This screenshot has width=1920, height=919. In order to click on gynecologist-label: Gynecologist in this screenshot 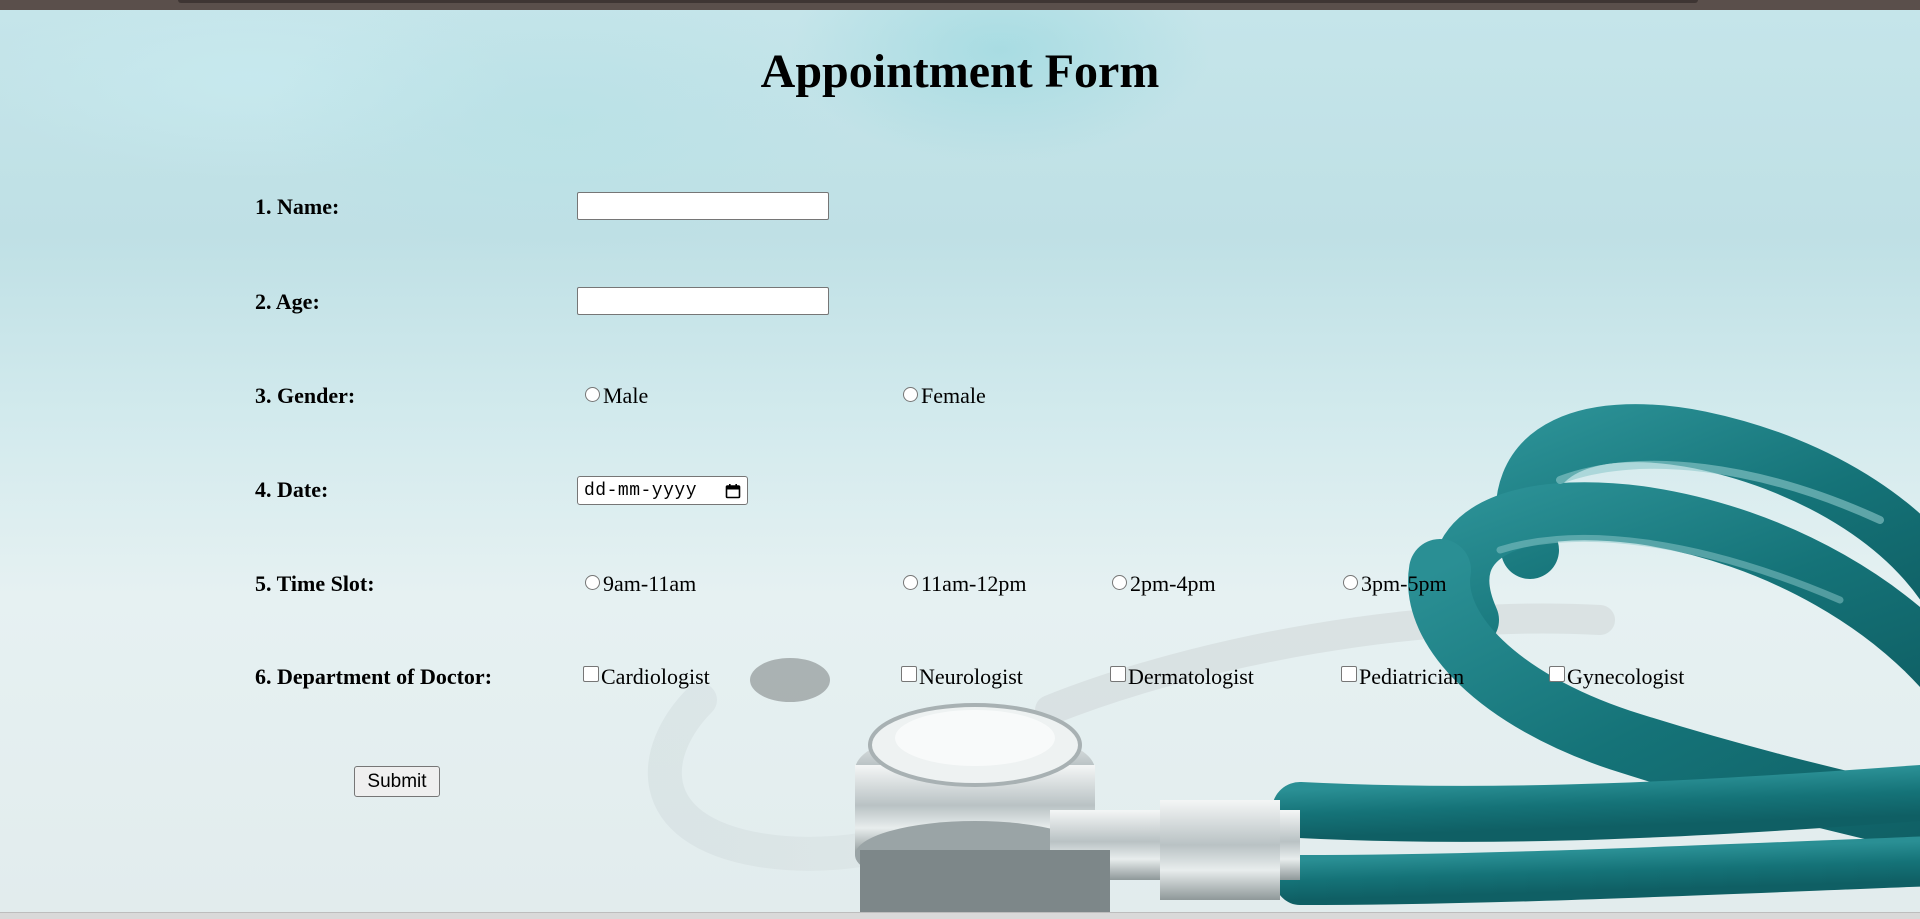, I will do `click(1626, 676)`.